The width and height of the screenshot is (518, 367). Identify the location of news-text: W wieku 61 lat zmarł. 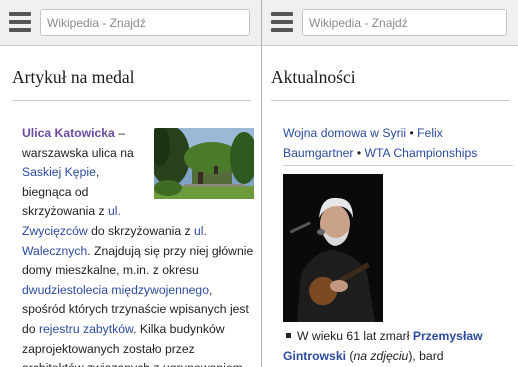
(355, 336).